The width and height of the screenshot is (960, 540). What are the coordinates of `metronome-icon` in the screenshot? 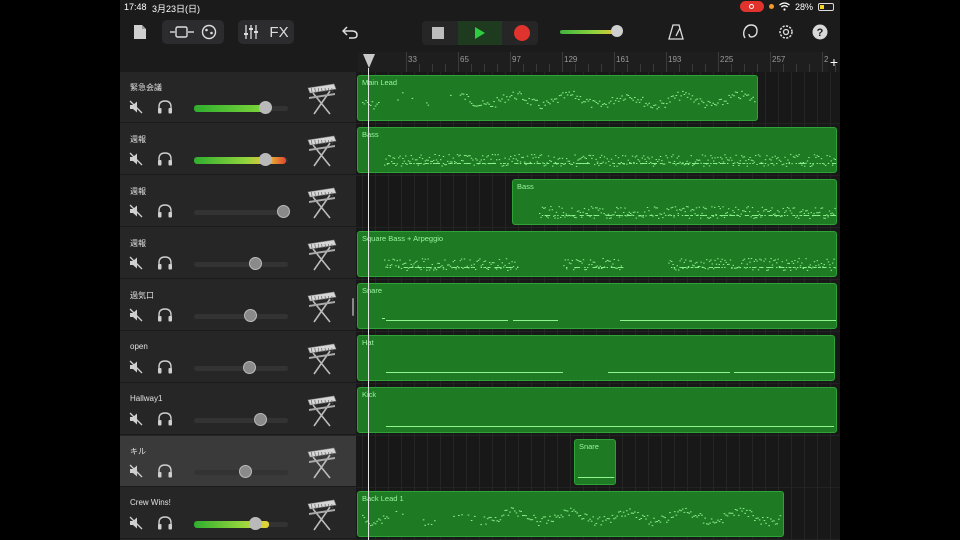 It's located at (676, 32).